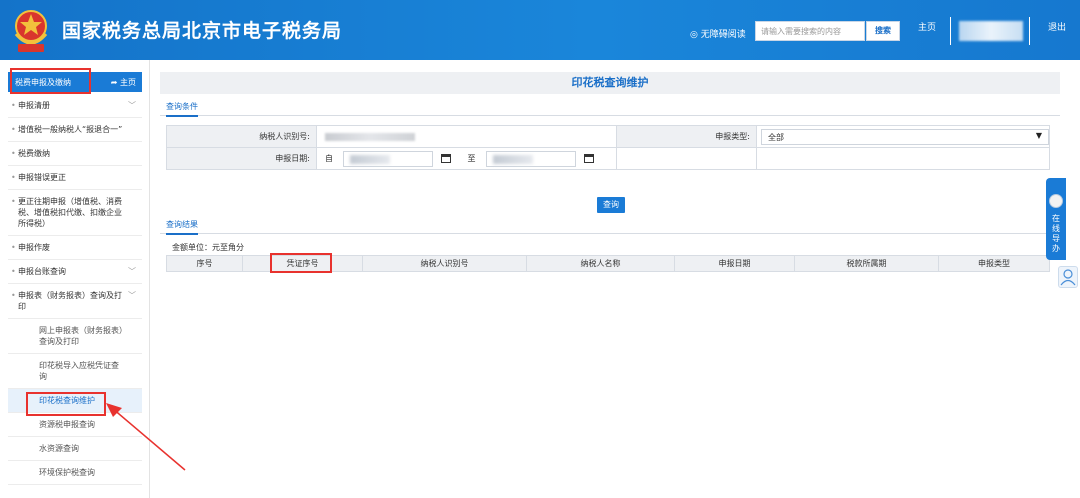 Image resolution: width=1080 pixels, height=498 pixels. I want to click on chevron-down-icon: ▼, so click(1038, 135).